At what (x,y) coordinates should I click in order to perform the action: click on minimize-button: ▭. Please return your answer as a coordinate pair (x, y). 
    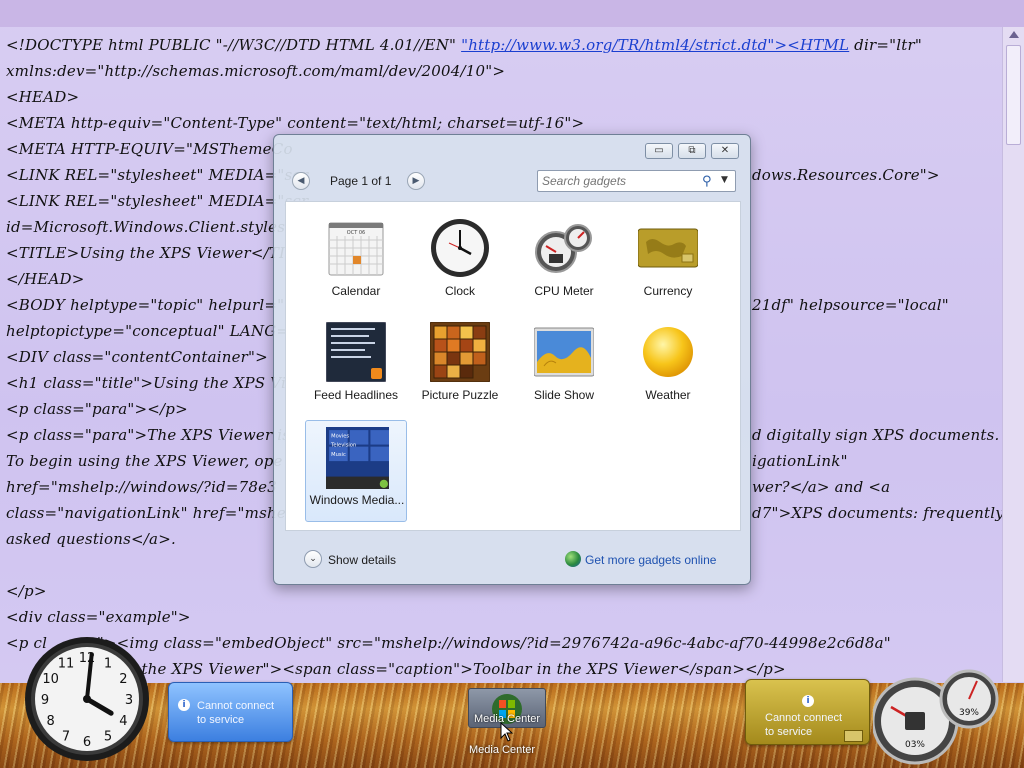
    Looking at the image, I should click on (659, 151).